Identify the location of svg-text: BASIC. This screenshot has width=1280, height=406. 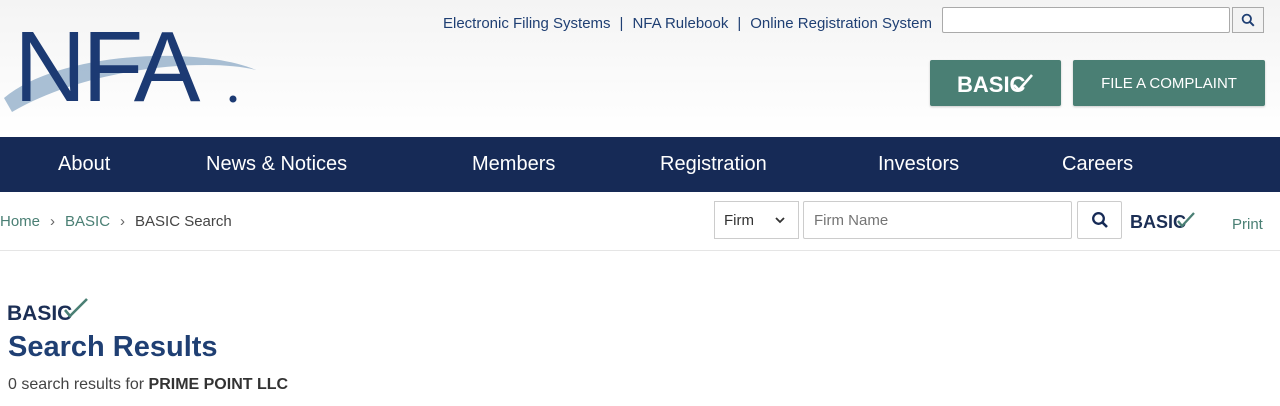
(39, 313).